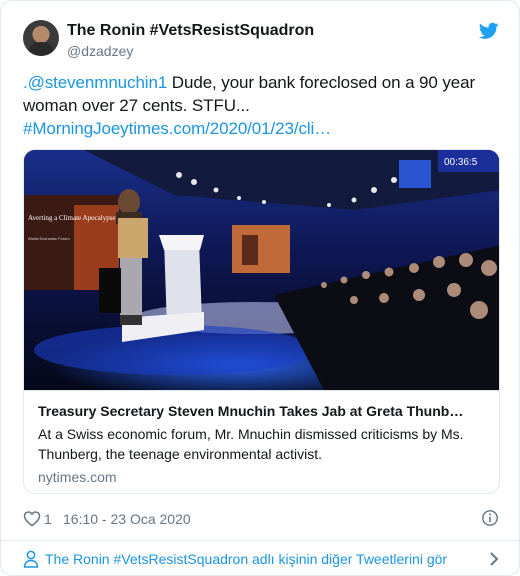  I want to click on author-info: The Ronin #VetsResistSquadron @dzadzey, so click(190, 40).